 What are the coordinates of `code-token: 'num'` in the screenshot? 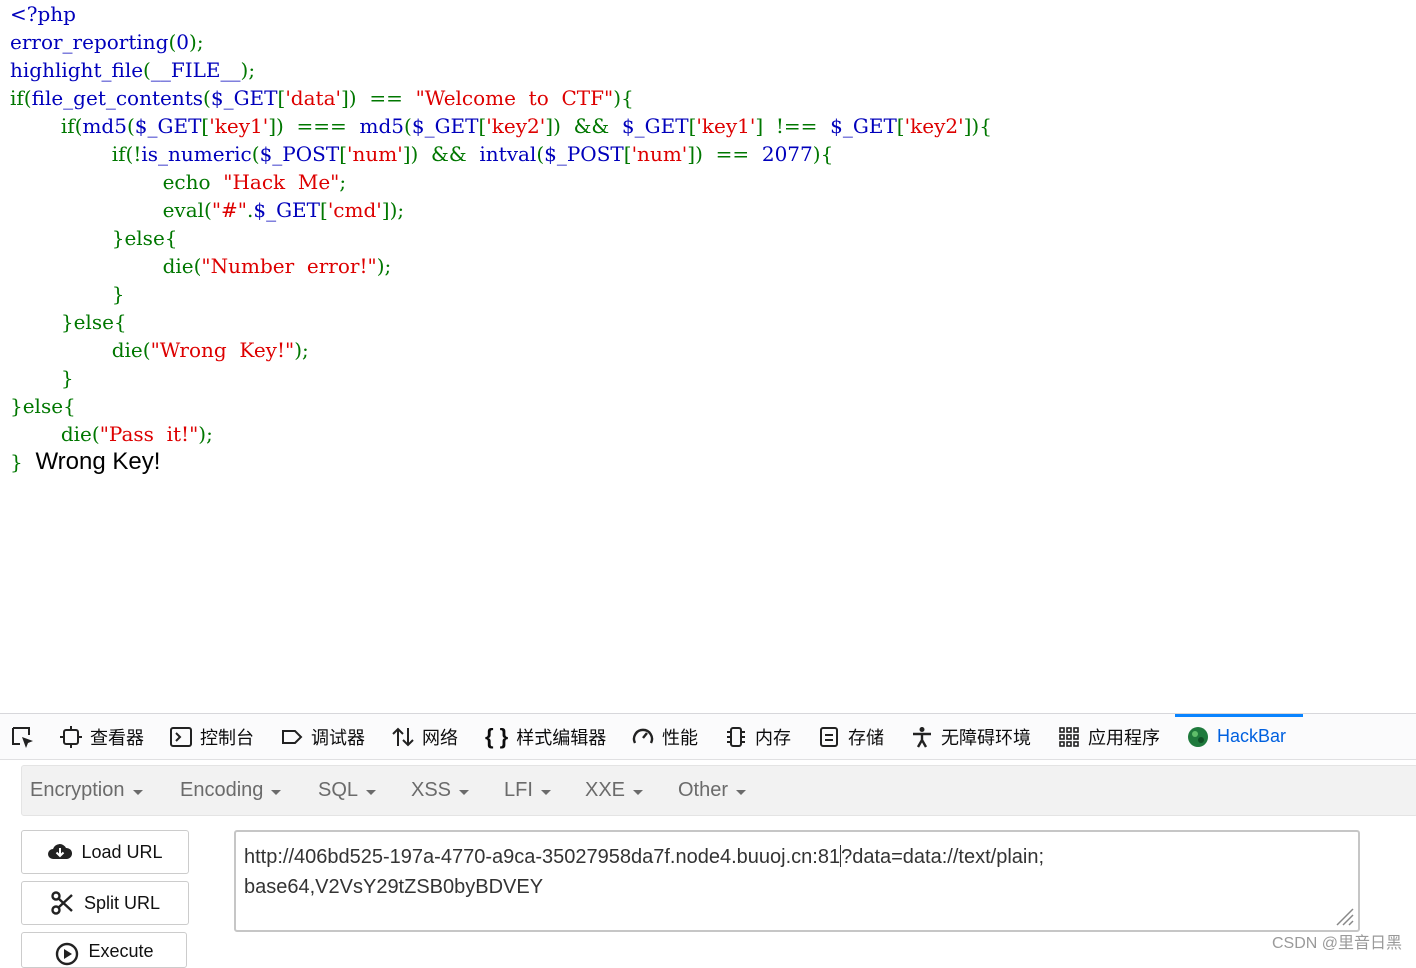 It's located at (375, 154).